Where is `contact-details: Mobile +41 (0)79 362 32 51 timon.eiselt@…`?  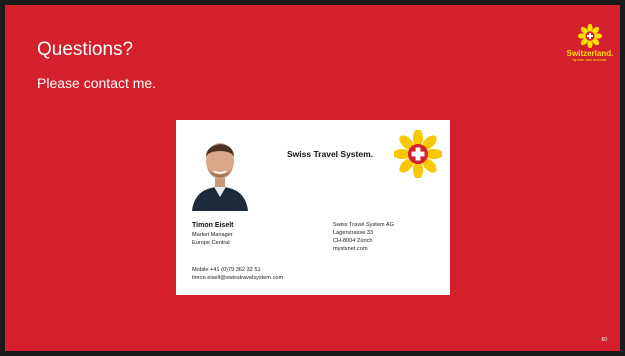
contact-details: Mobile +41 (0)79 362 32 51 timon.eiselt@… is located at coordinates (237, 274).